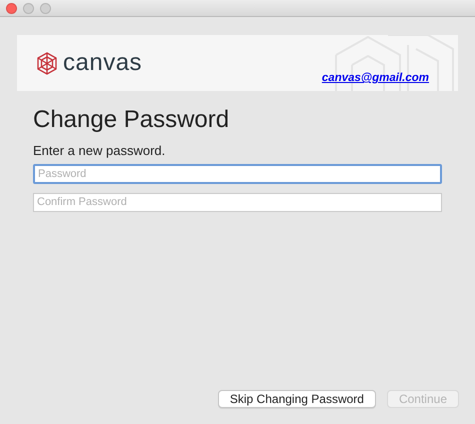 This screenshot has width=475, height=424. I want to click on close-button, so click(11, 8).